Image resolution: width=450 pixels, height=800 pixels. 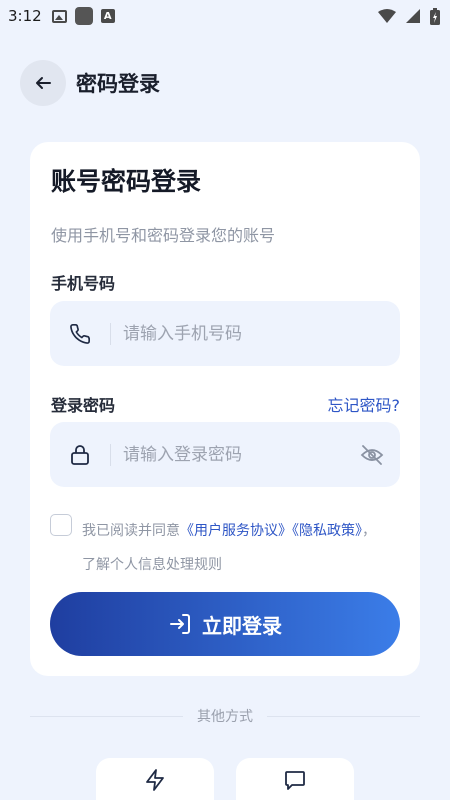 What do you see at coordinates (225, 16) in the screenshot?
I see `status-bar: 3:12 A` at bounding box center [225, 16].